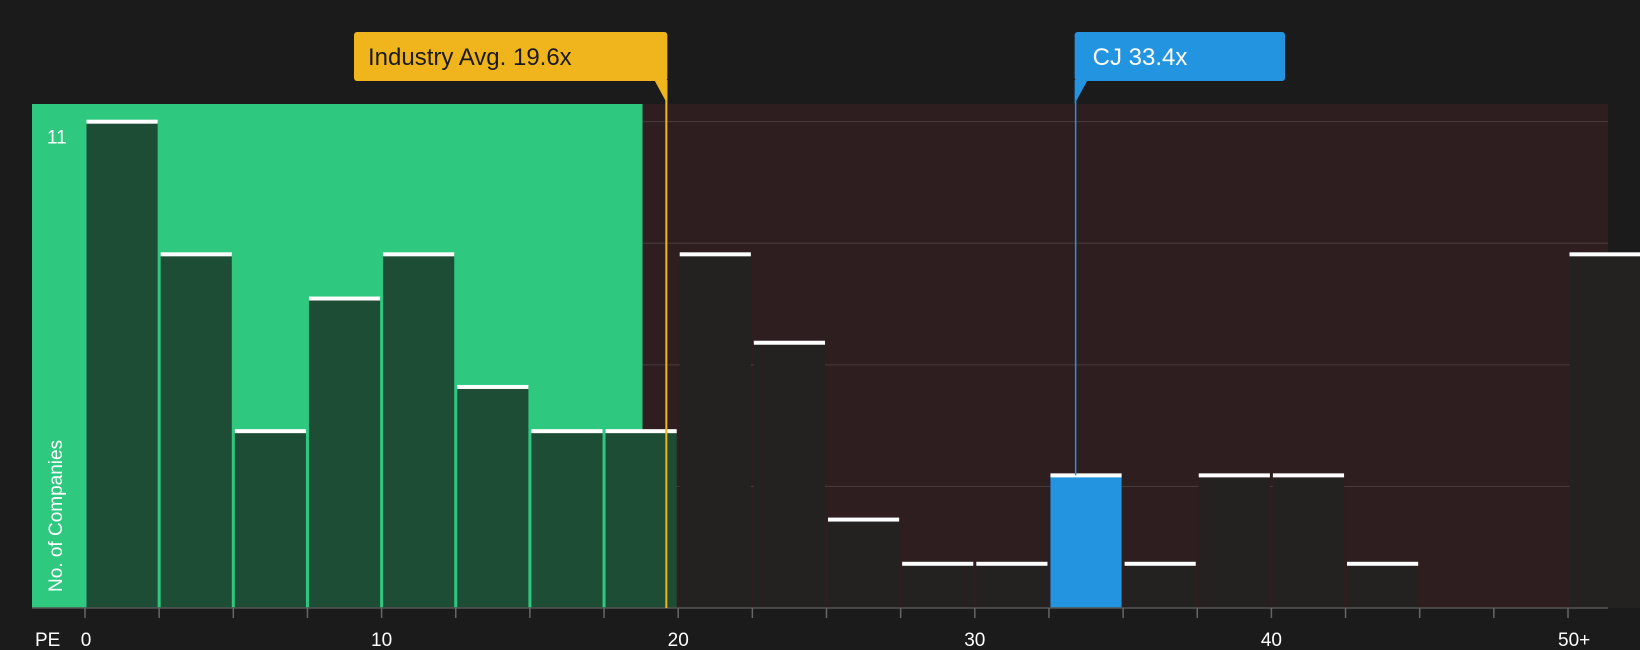  What do you see at coordinates (381, 640) in the screenshot?
I see `x-tick-label: 10` at bounding box center [381, 640].